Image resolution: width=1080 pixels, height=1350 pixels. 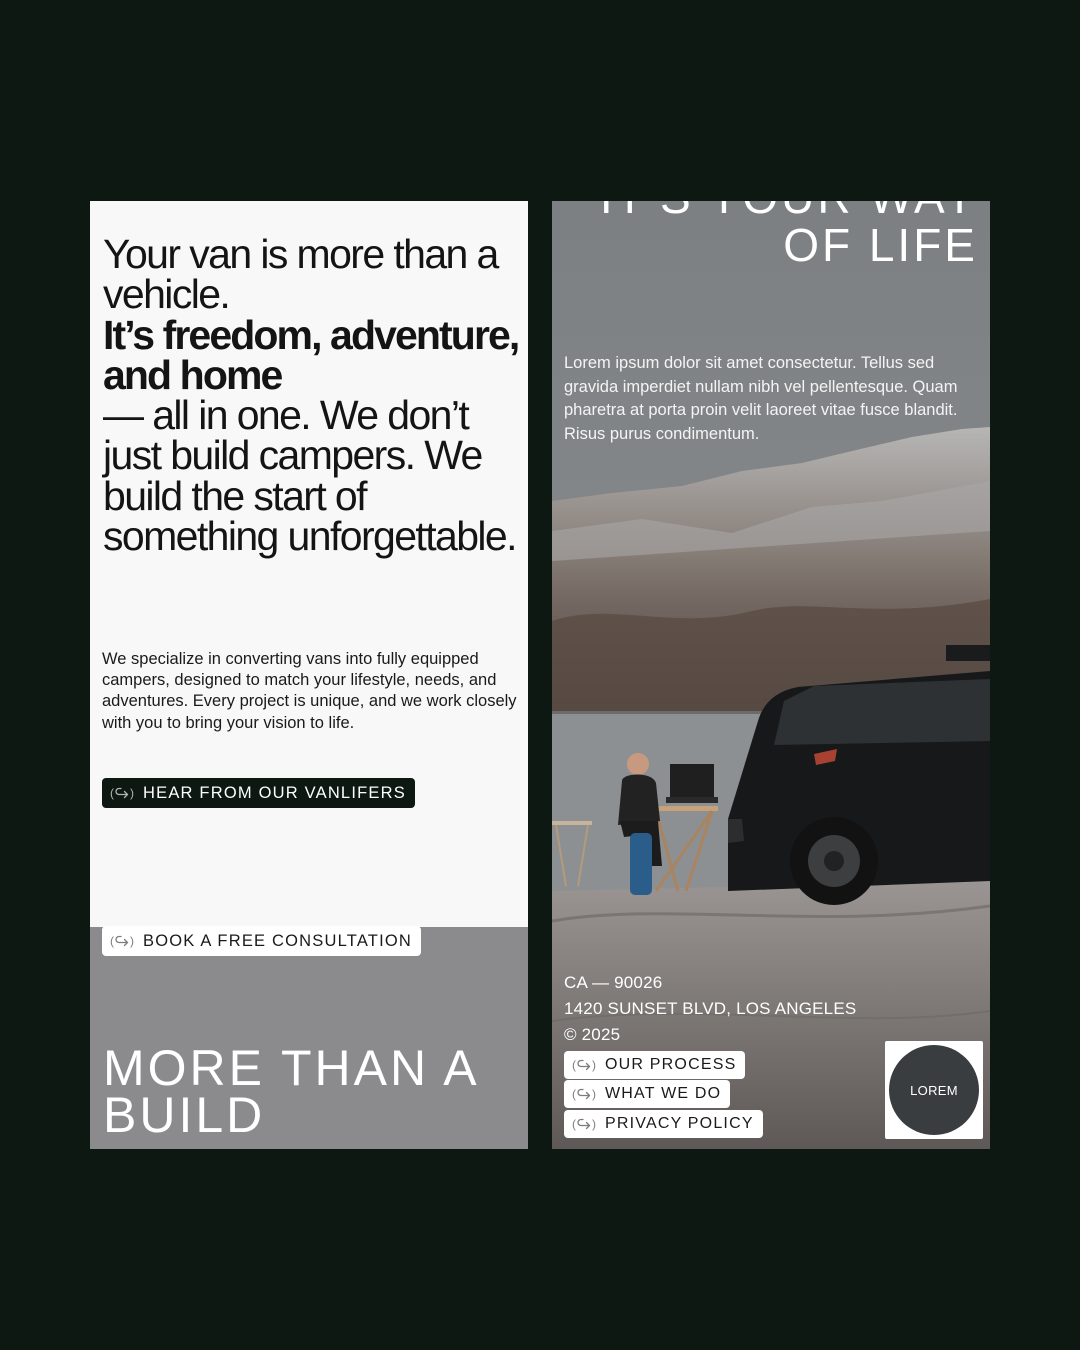 I want to click on what-we-do-label: WHAT WE DO, so click(x=663, y=1093).